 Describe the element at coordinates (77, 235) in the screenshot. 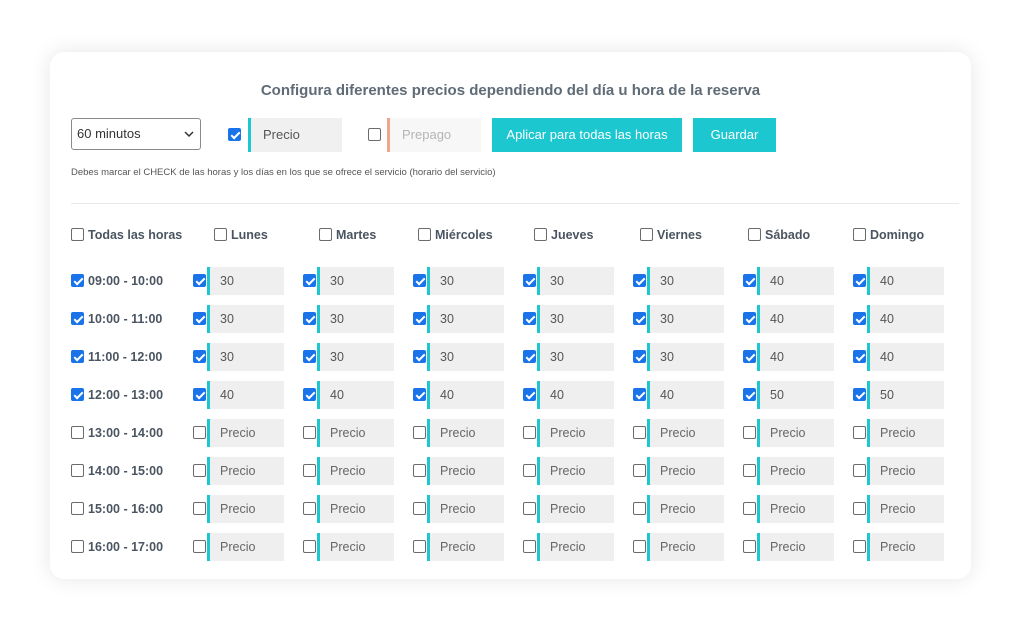

I see `all-hours-checkbox` at that location.